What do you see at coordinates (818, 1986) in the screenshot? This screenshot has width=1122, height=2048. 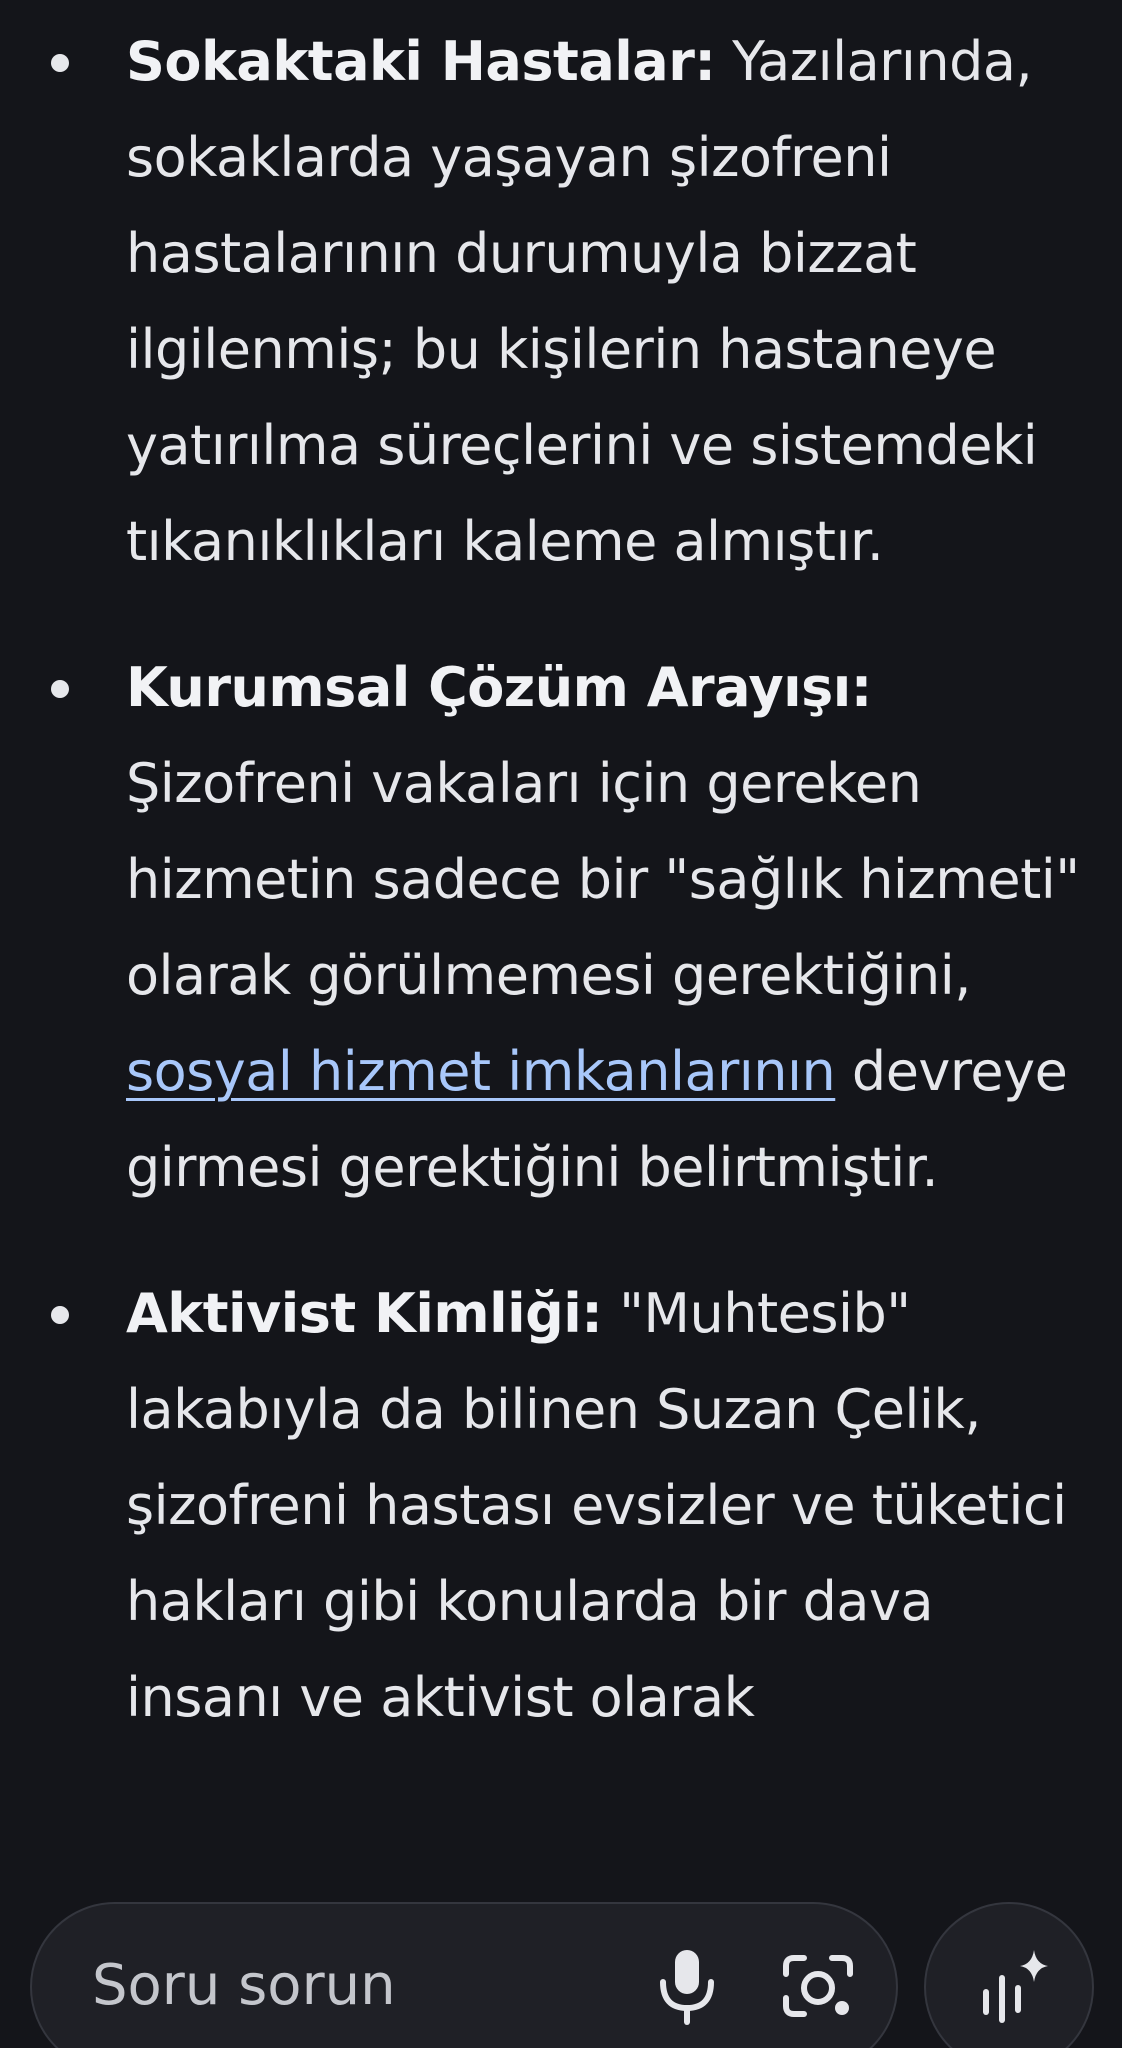 I see `lens-camera-icon` at bounding box center [818, 1986].